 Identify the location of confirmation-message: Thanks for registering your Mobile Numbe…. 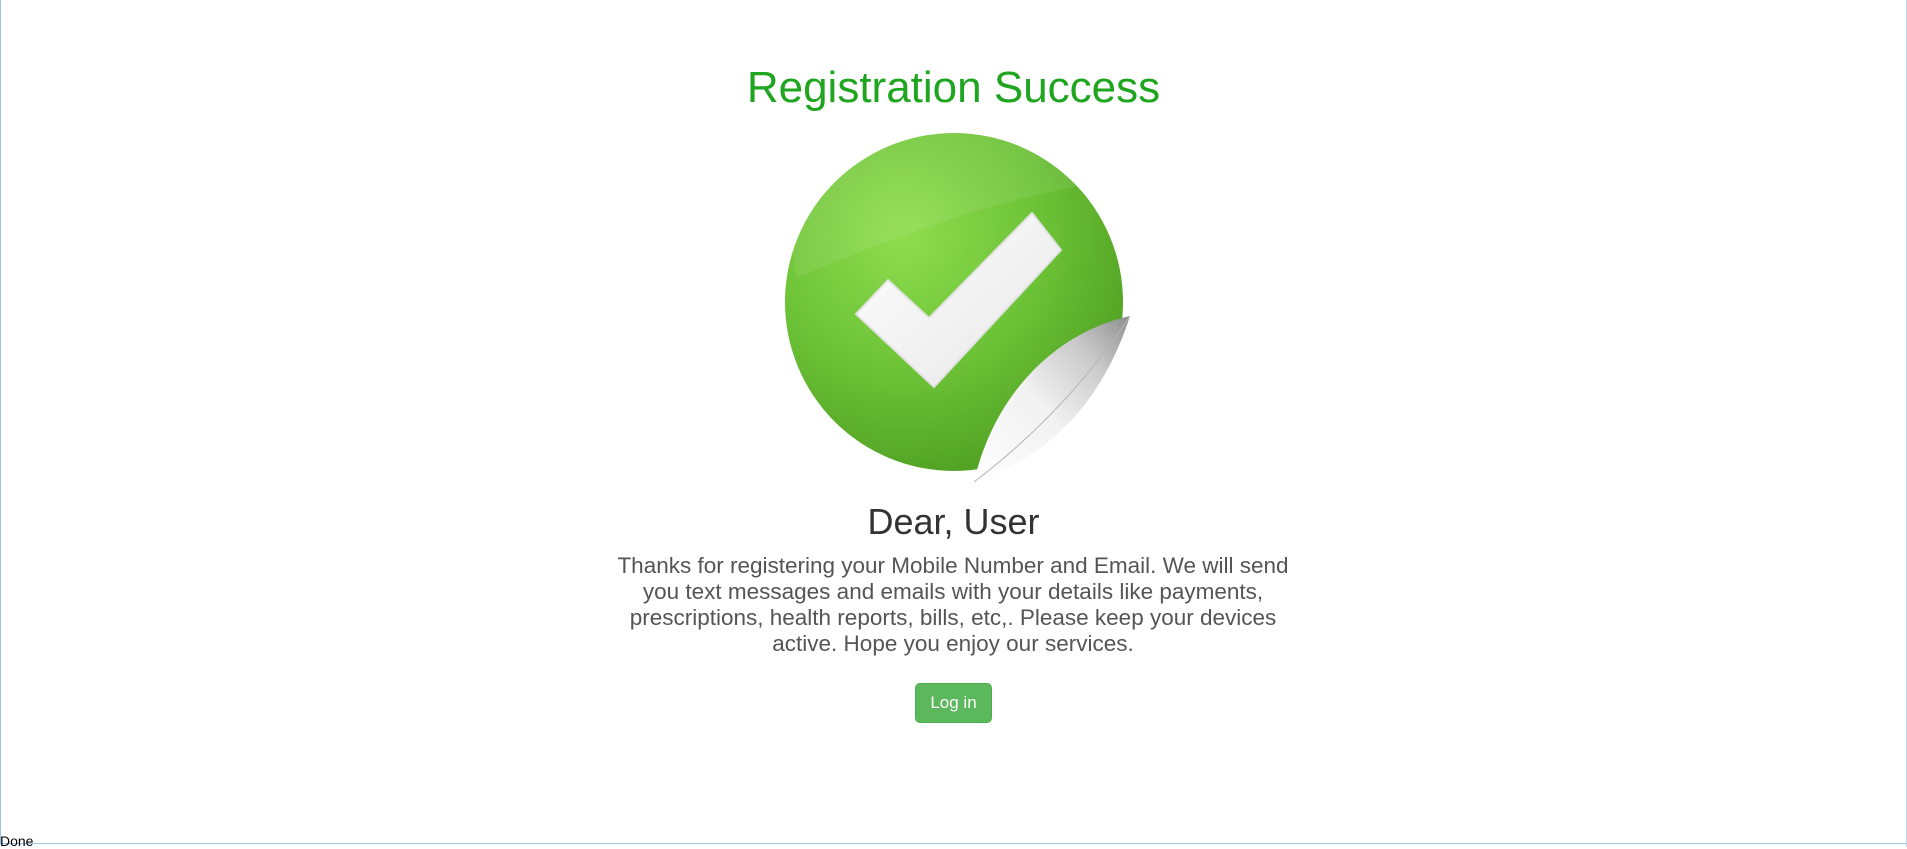
(953, 604).